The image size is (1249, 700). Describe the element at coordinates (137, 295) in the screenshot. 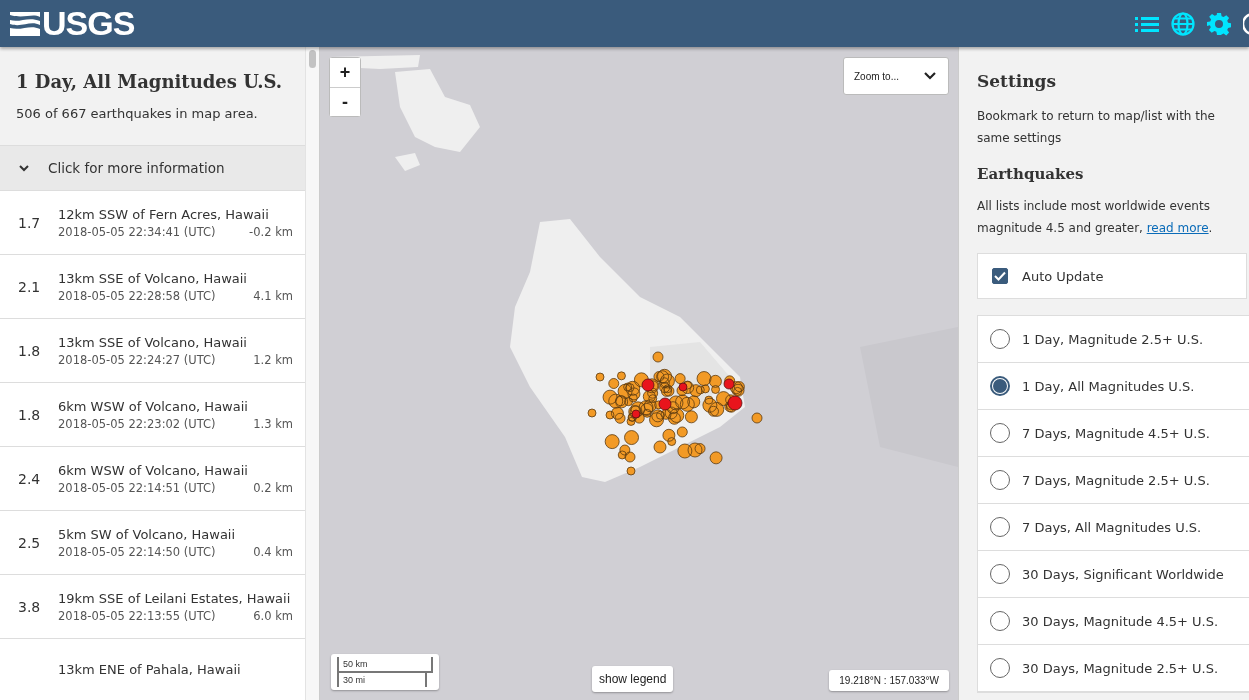

I see `event-time: 2018-05-05 22:28:58 (UTC)` at that location.